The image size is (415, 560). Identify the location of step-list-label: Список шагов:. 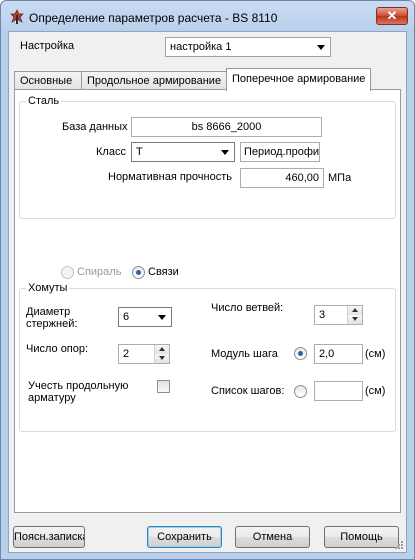
(248, 391).